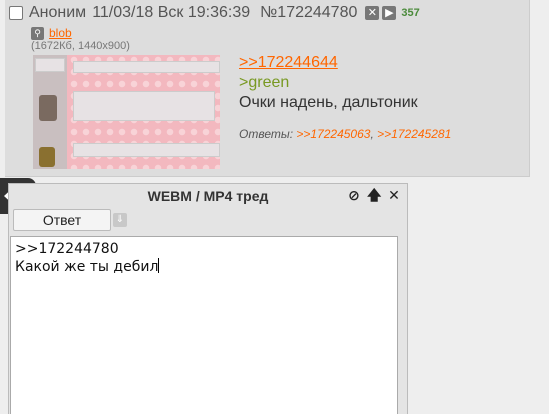 Image resolution: width=549 pixels, height=414 pixels. What do you see at coordinates (389, 13) in the screenshot?
I see `play-icon: ▶` at bounding box center [389, 13].